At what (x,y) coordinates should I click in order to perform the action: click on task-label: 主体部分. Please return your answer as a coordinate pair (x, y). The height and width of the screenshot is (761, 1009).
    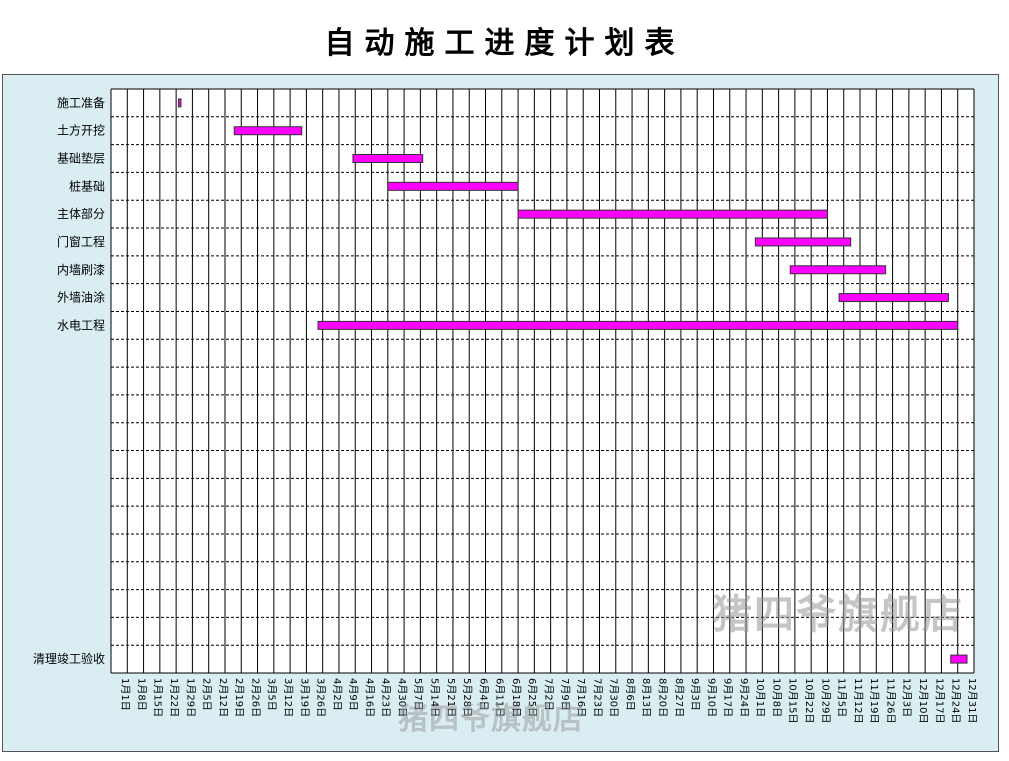
    Looking at the image, I should click on (81, 213).